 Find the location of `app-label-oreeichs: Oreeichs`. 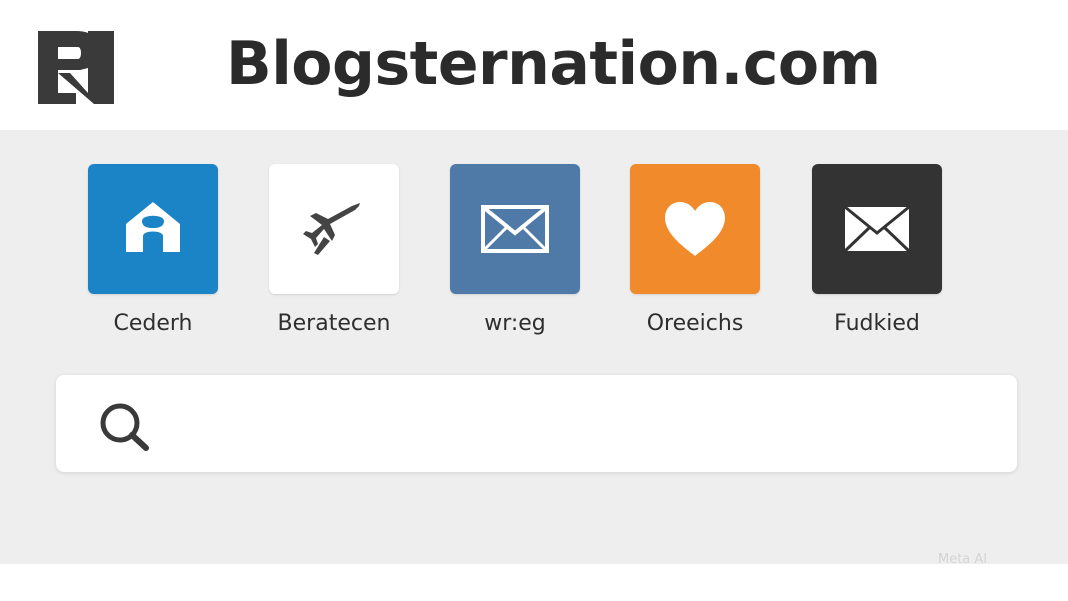

app-label-oreeichs: Oreeichs is located at coordinates (695, 323).